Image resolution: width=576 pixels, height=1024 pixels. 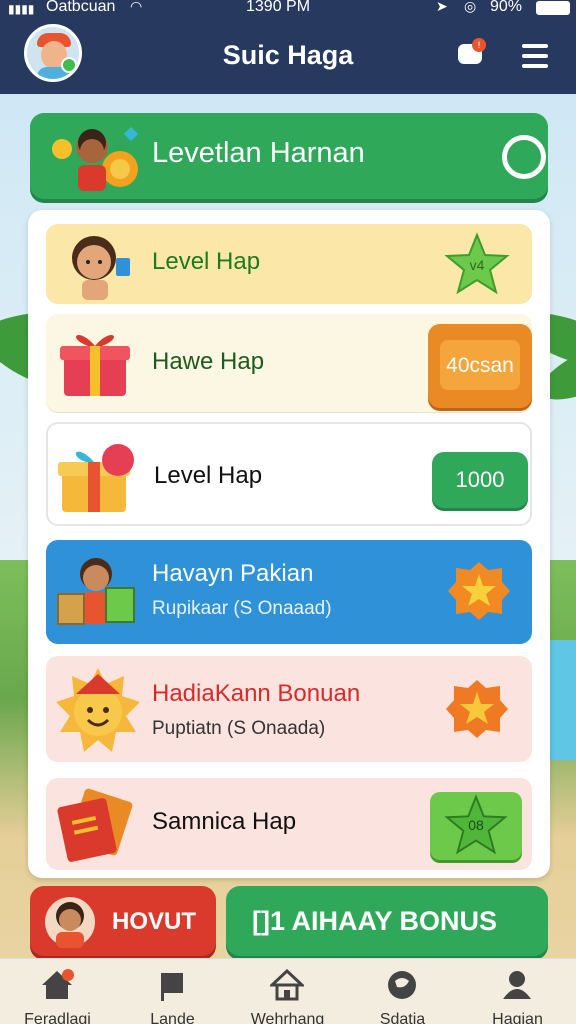 I want to click on wifi-icon: ◠, so click(x=136, y=7).